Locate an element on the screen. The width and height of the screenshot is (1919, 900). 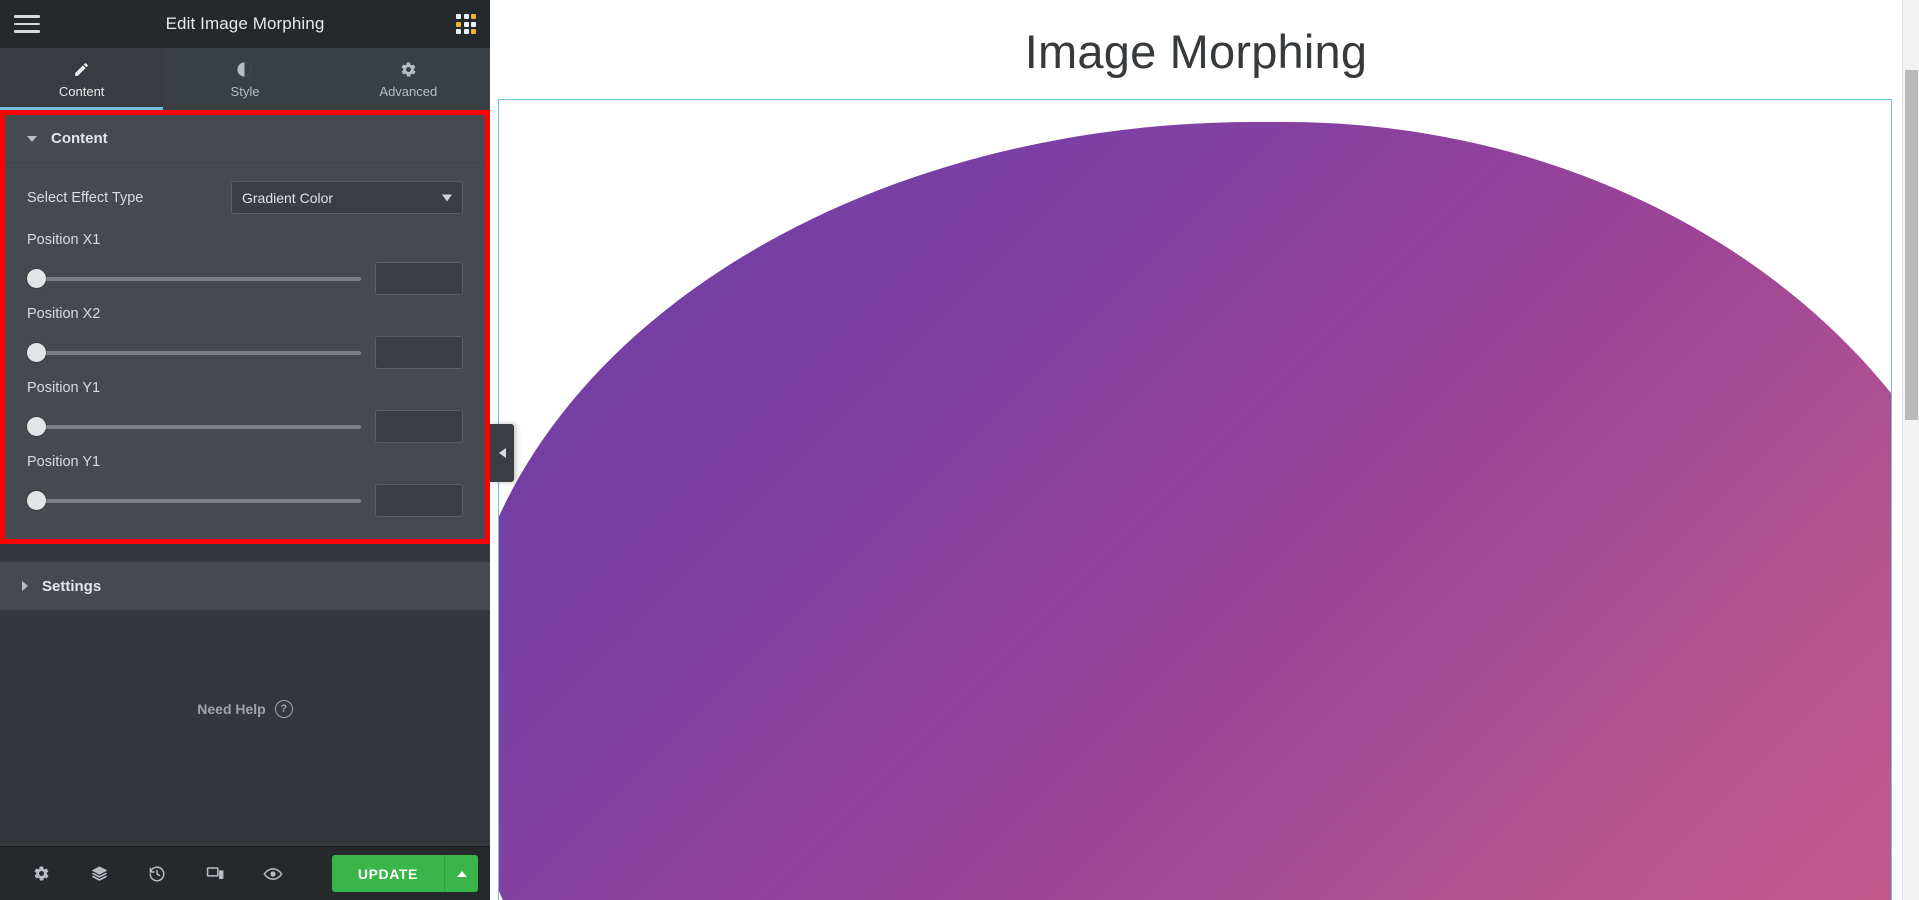
panel-header: Edit Image Morphing is located at coordinates (245, 24).